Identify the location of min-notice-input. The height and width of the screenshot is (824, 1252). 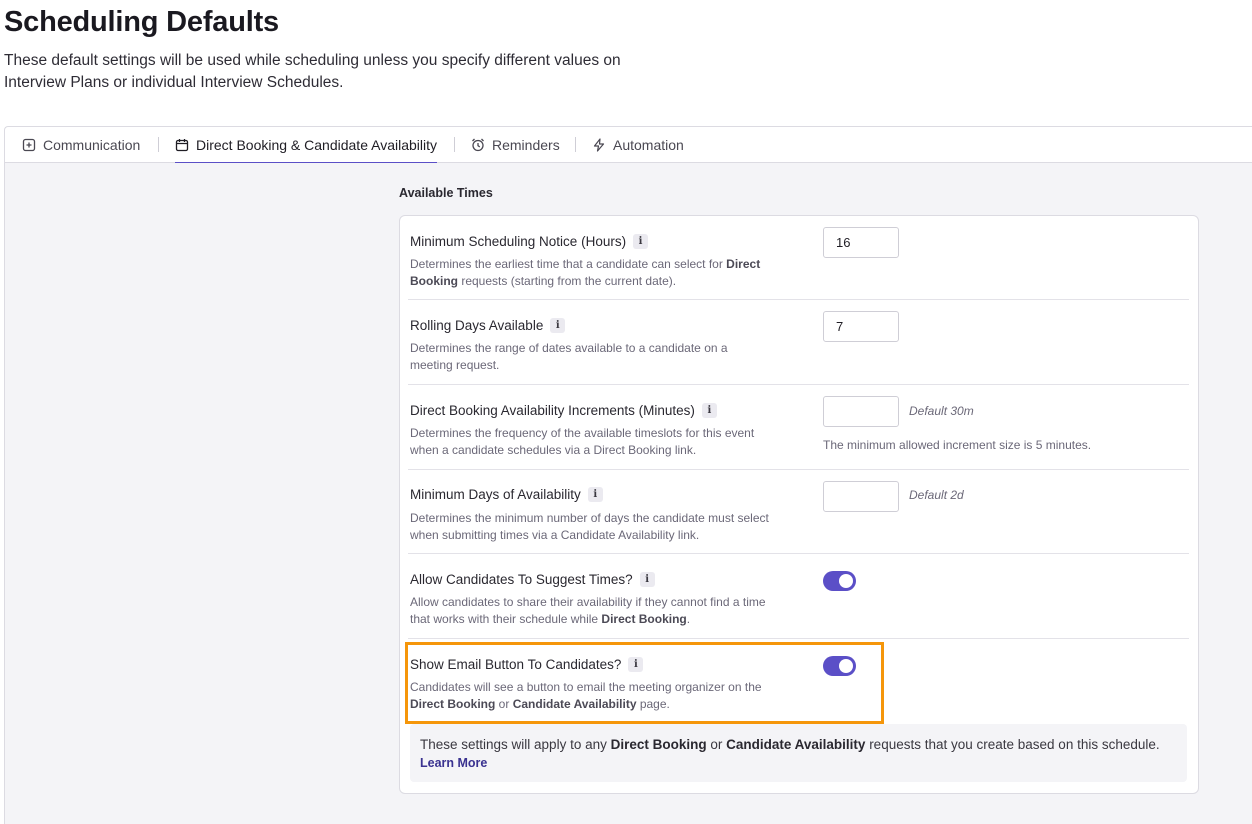
(861, 242).